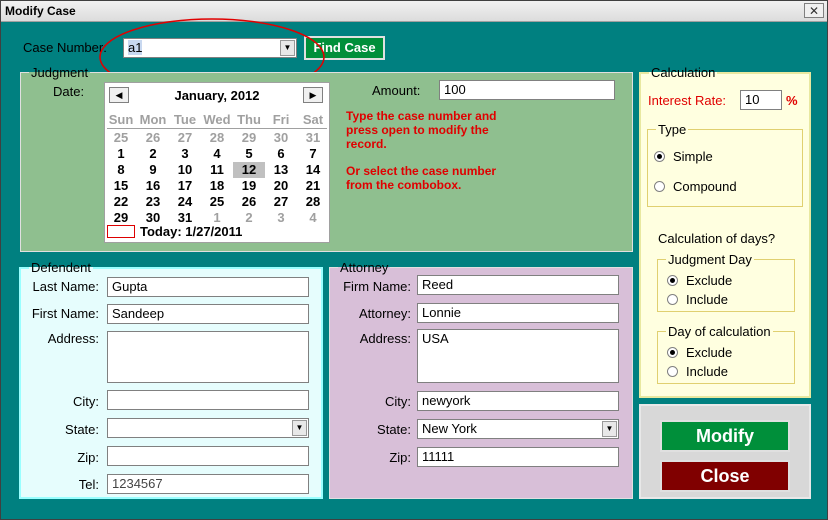 The height and width of the screenshot is (520, 828). Describe the element at coordinates (659, 156) in the screenshot. I see `simple-radio` at that location.